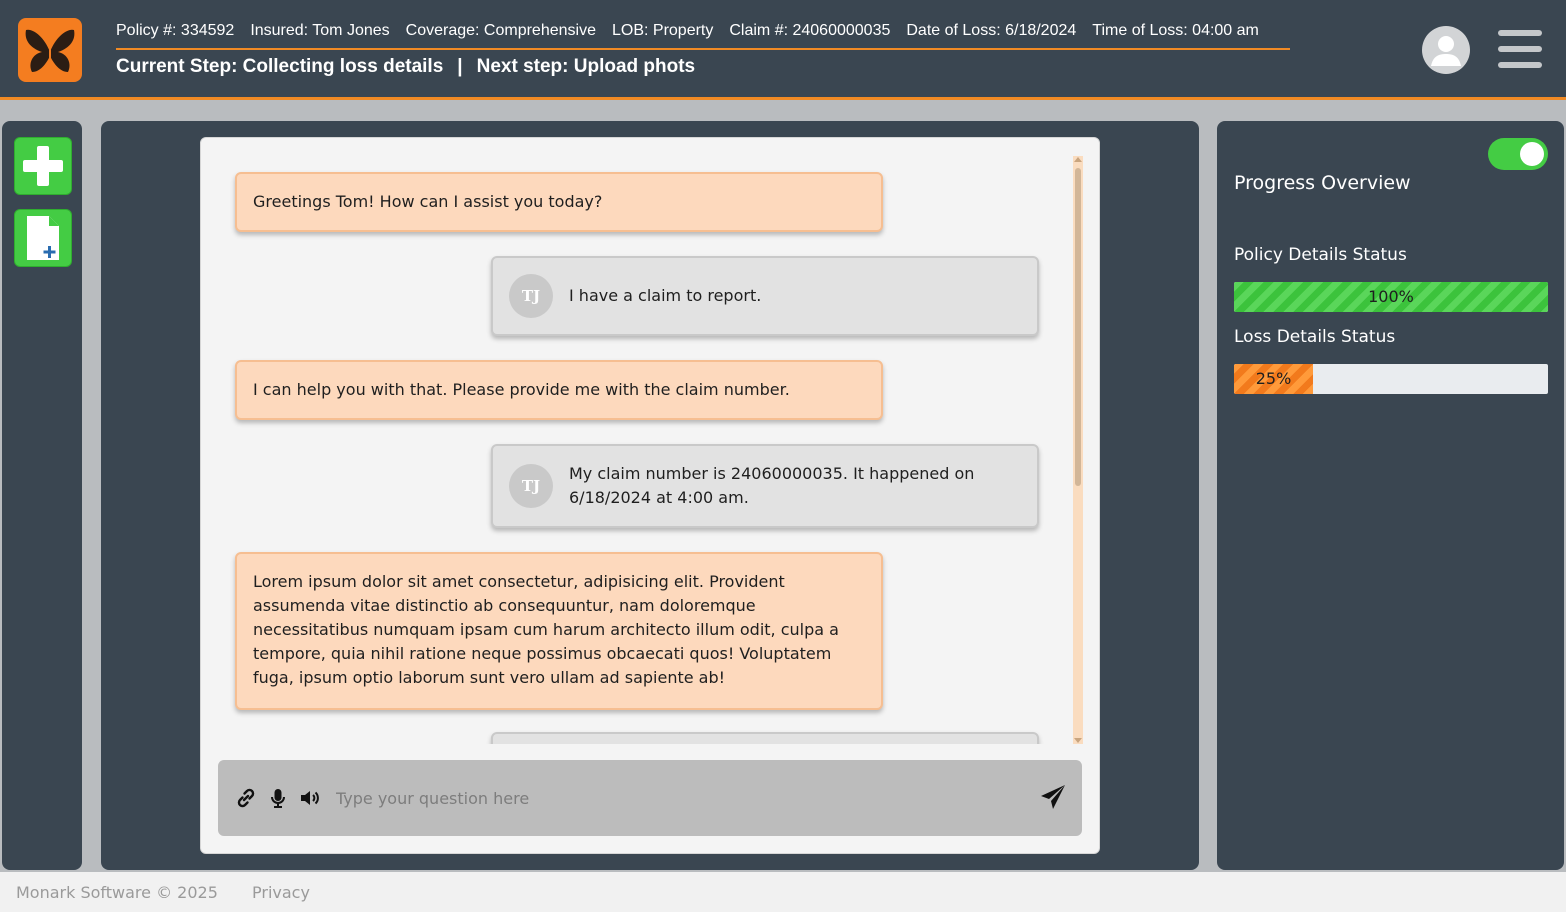 This screenshot has height=912, width=1566. What do you see at coordinates (1078, 159) in the screenshot?
I see `scroll-up-arrow` at bounding box center [1078, 159].